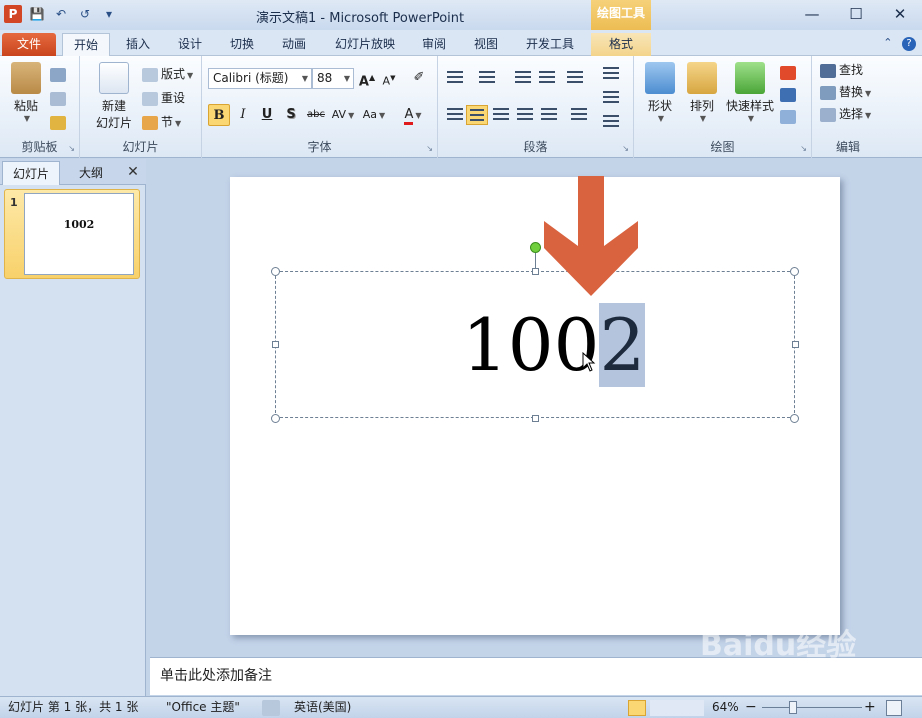 The width and height of the screenshot is (922, 718). I want to click on increase-indent-icon, so click(547, 78).